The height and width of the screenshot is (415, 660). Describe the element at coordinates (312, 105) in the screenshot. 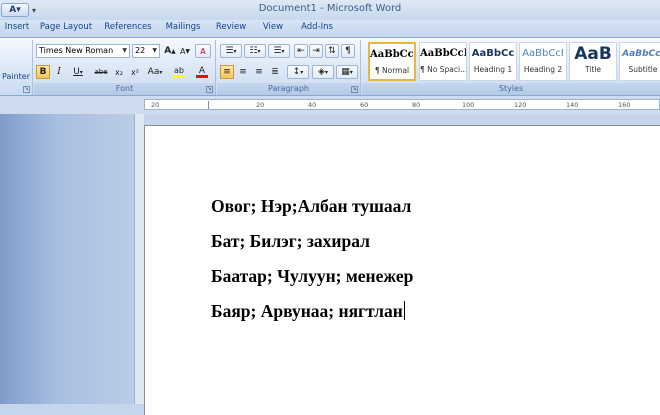

I see `ruler-tick-label: 40` at that location.